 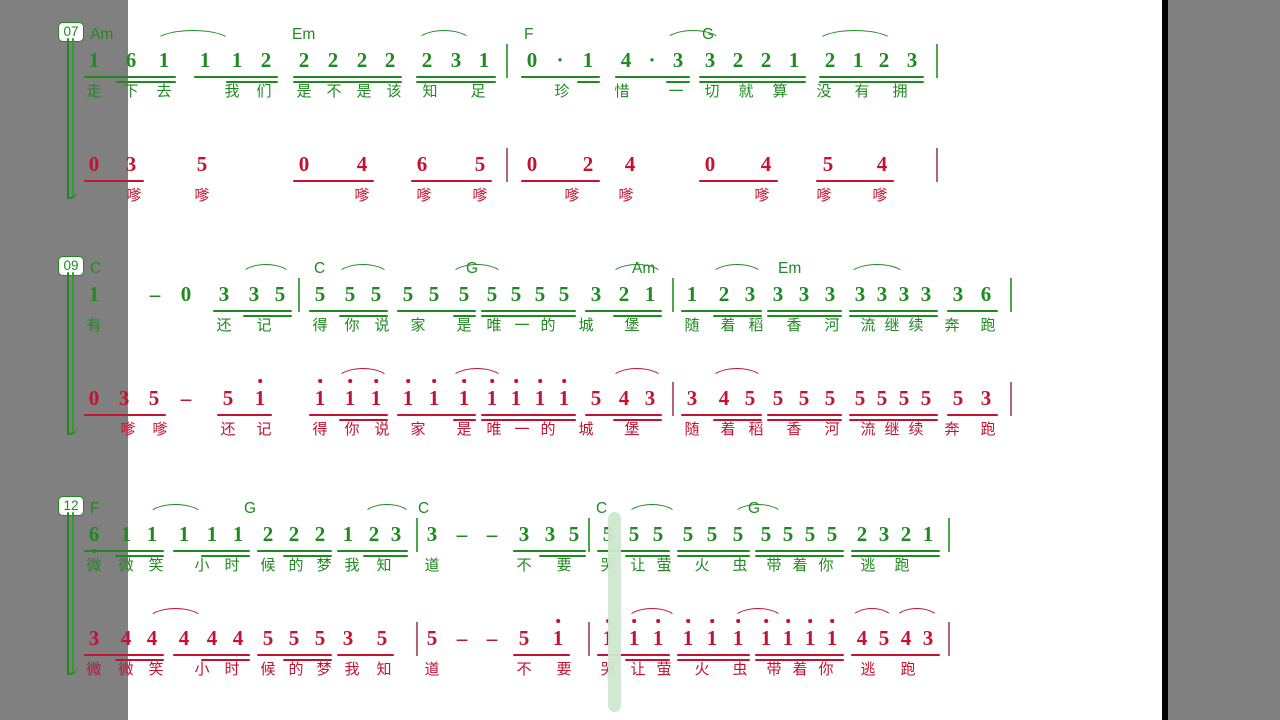 What do you see at coordinates (102, 34) in the screenshot?
I see `chord-symbol: Am` at bounding box center [102, 34].